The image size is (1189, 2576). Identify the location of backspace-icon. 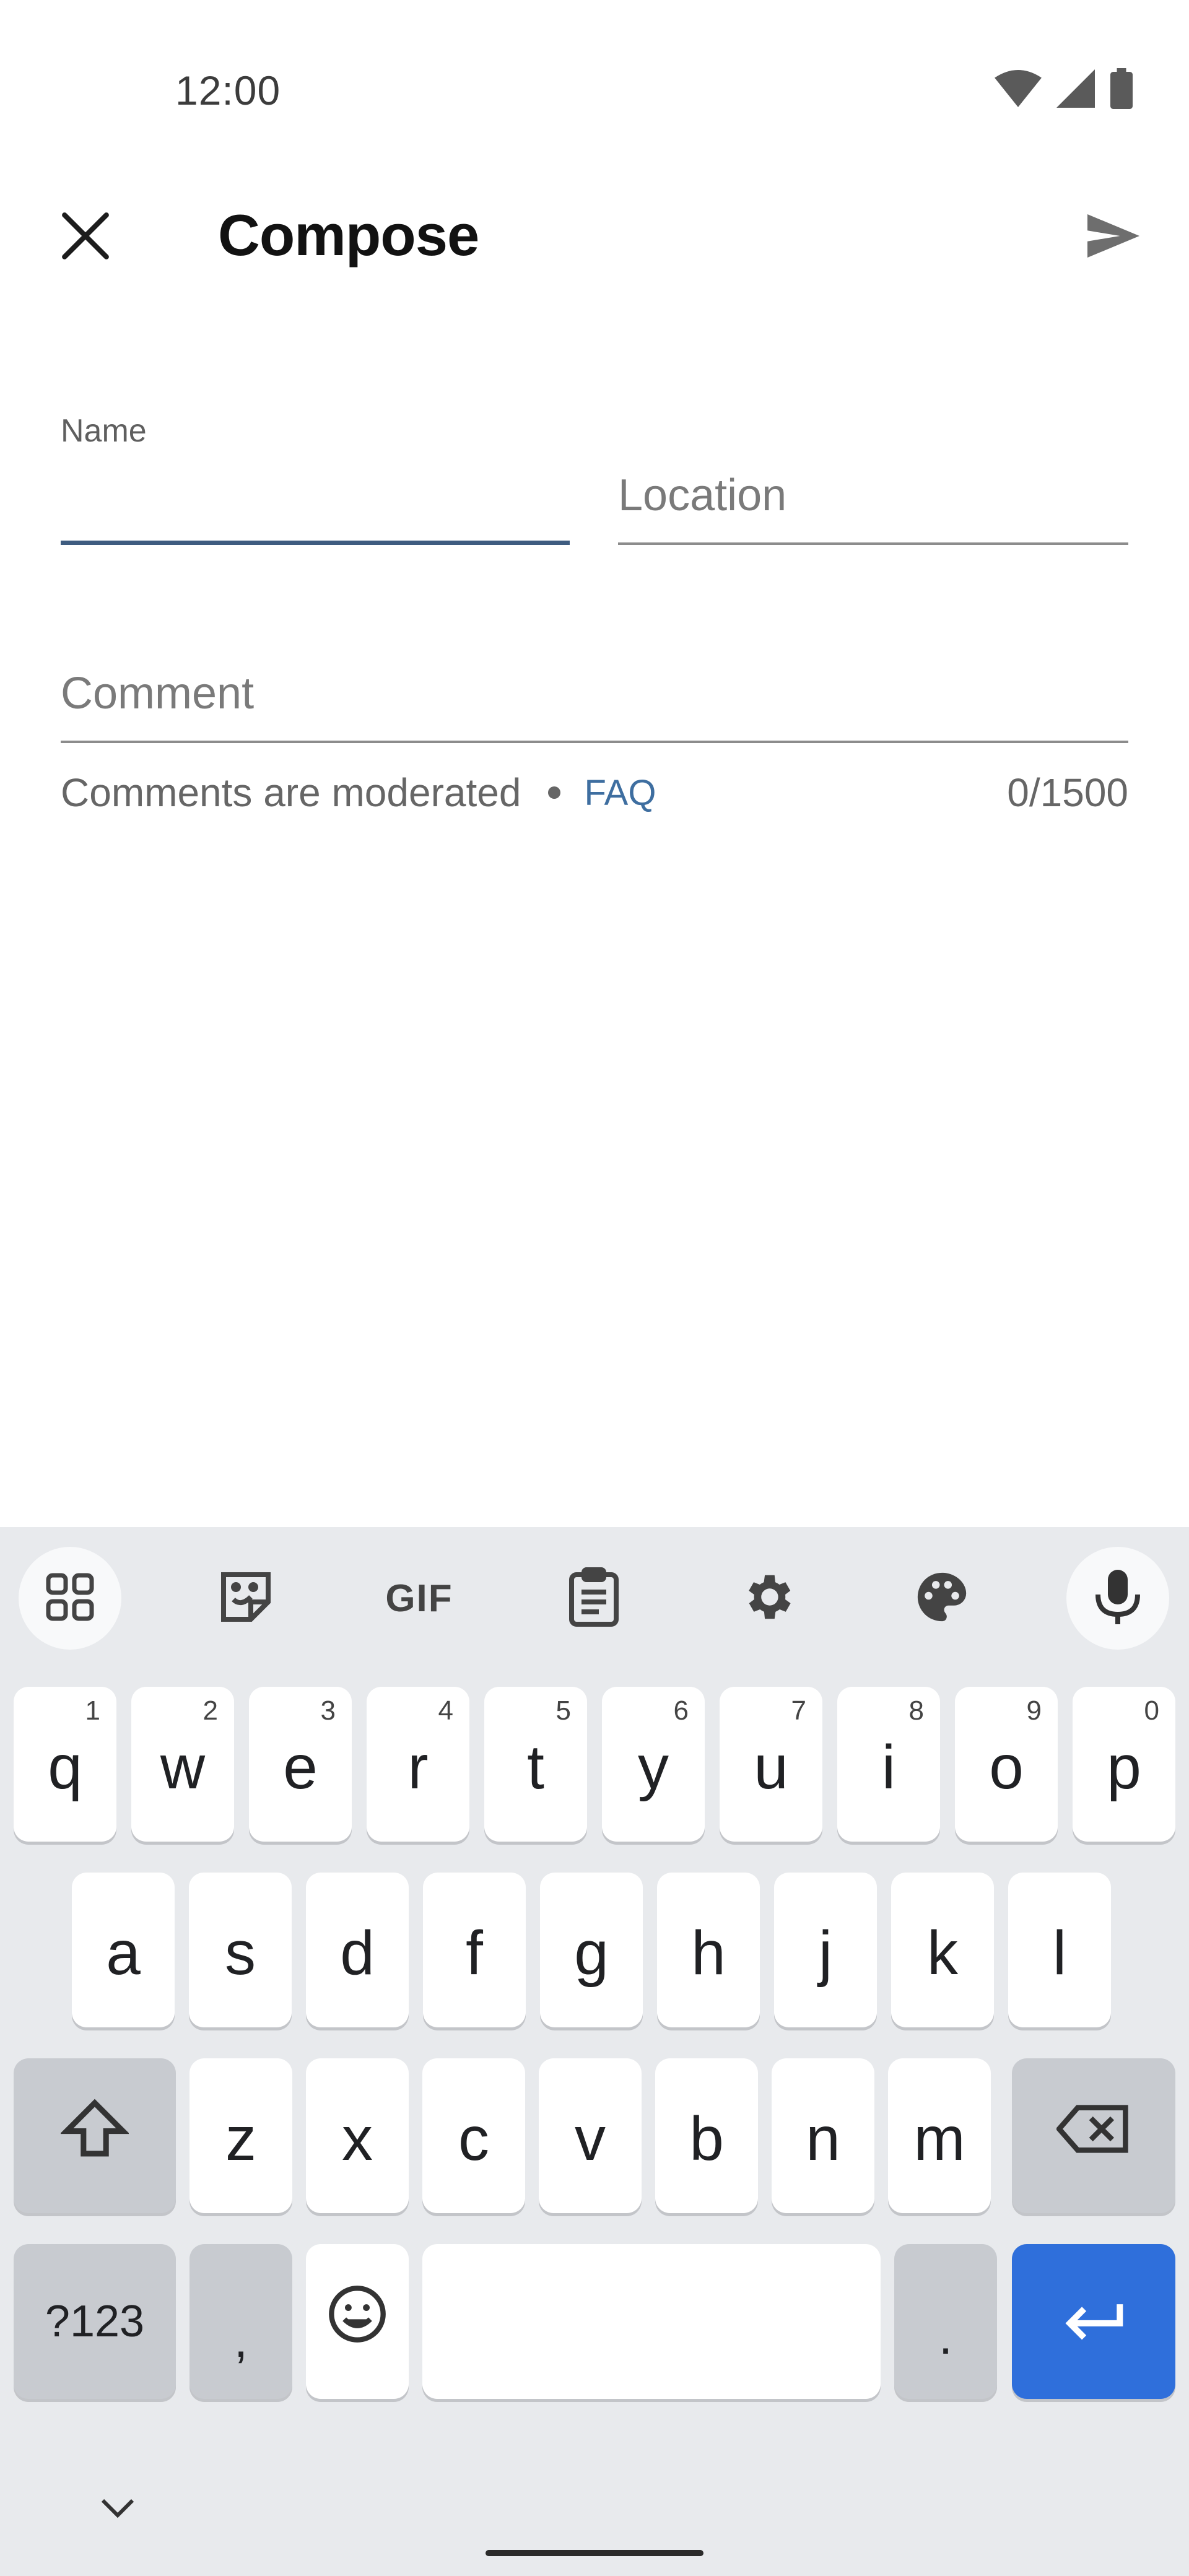
(1093, 2136).